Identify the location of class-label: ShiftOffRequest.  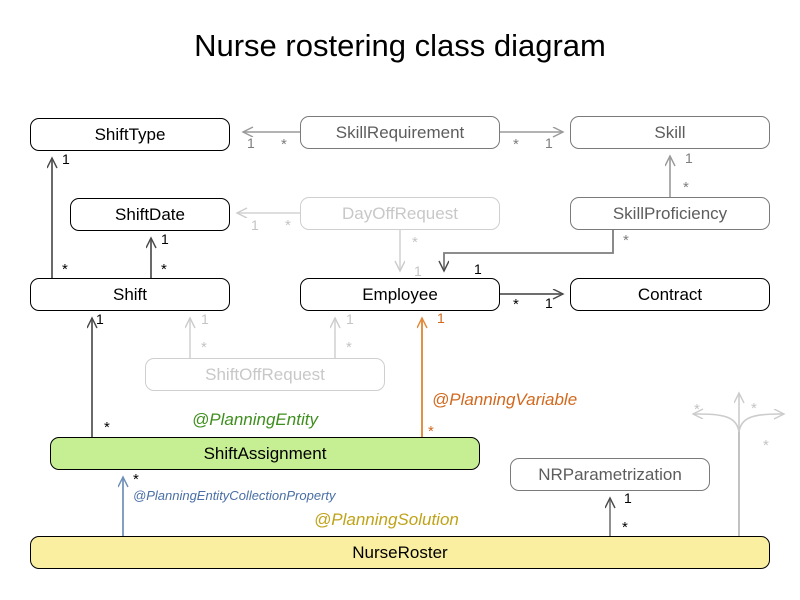
(265, 374).